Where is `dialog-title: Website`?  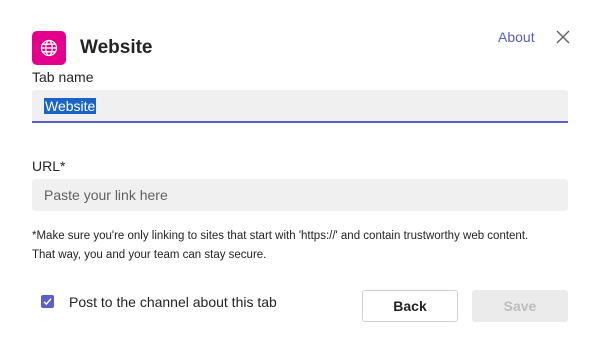
dialog-title: Website is located at coordinates (116, 47).